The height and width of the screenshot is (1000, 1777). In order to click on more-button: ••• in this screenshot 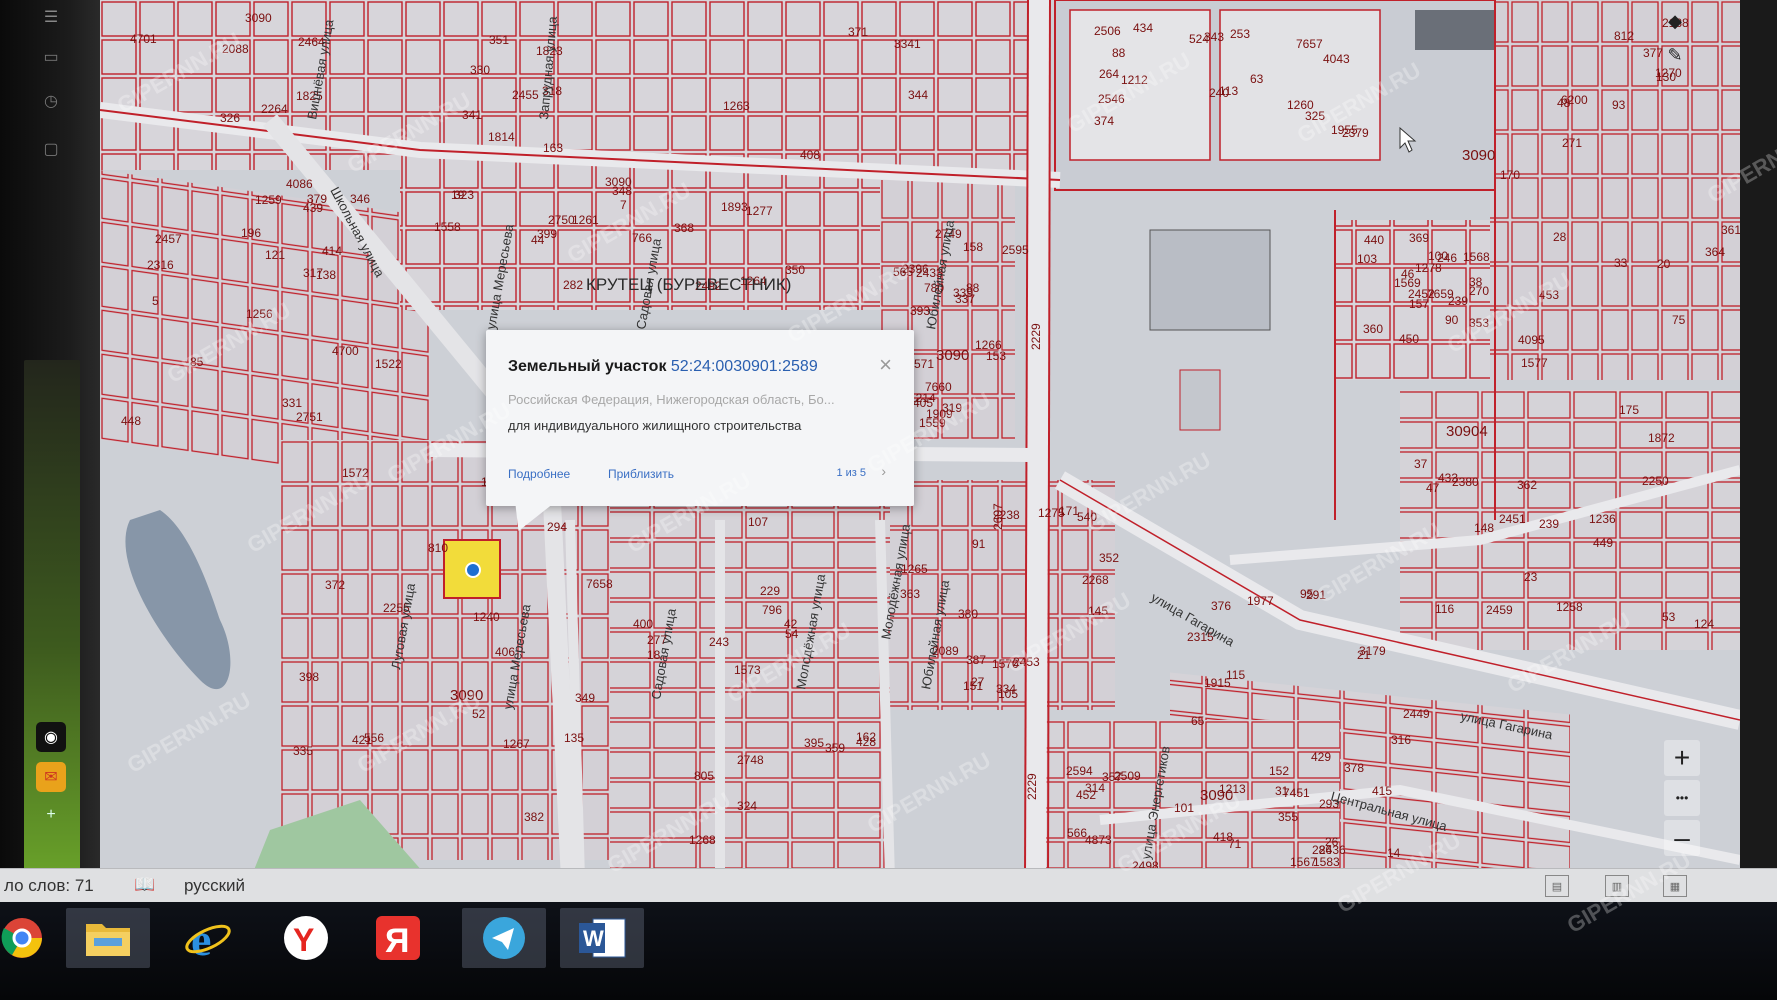, I will do `click(1682, 798)`.